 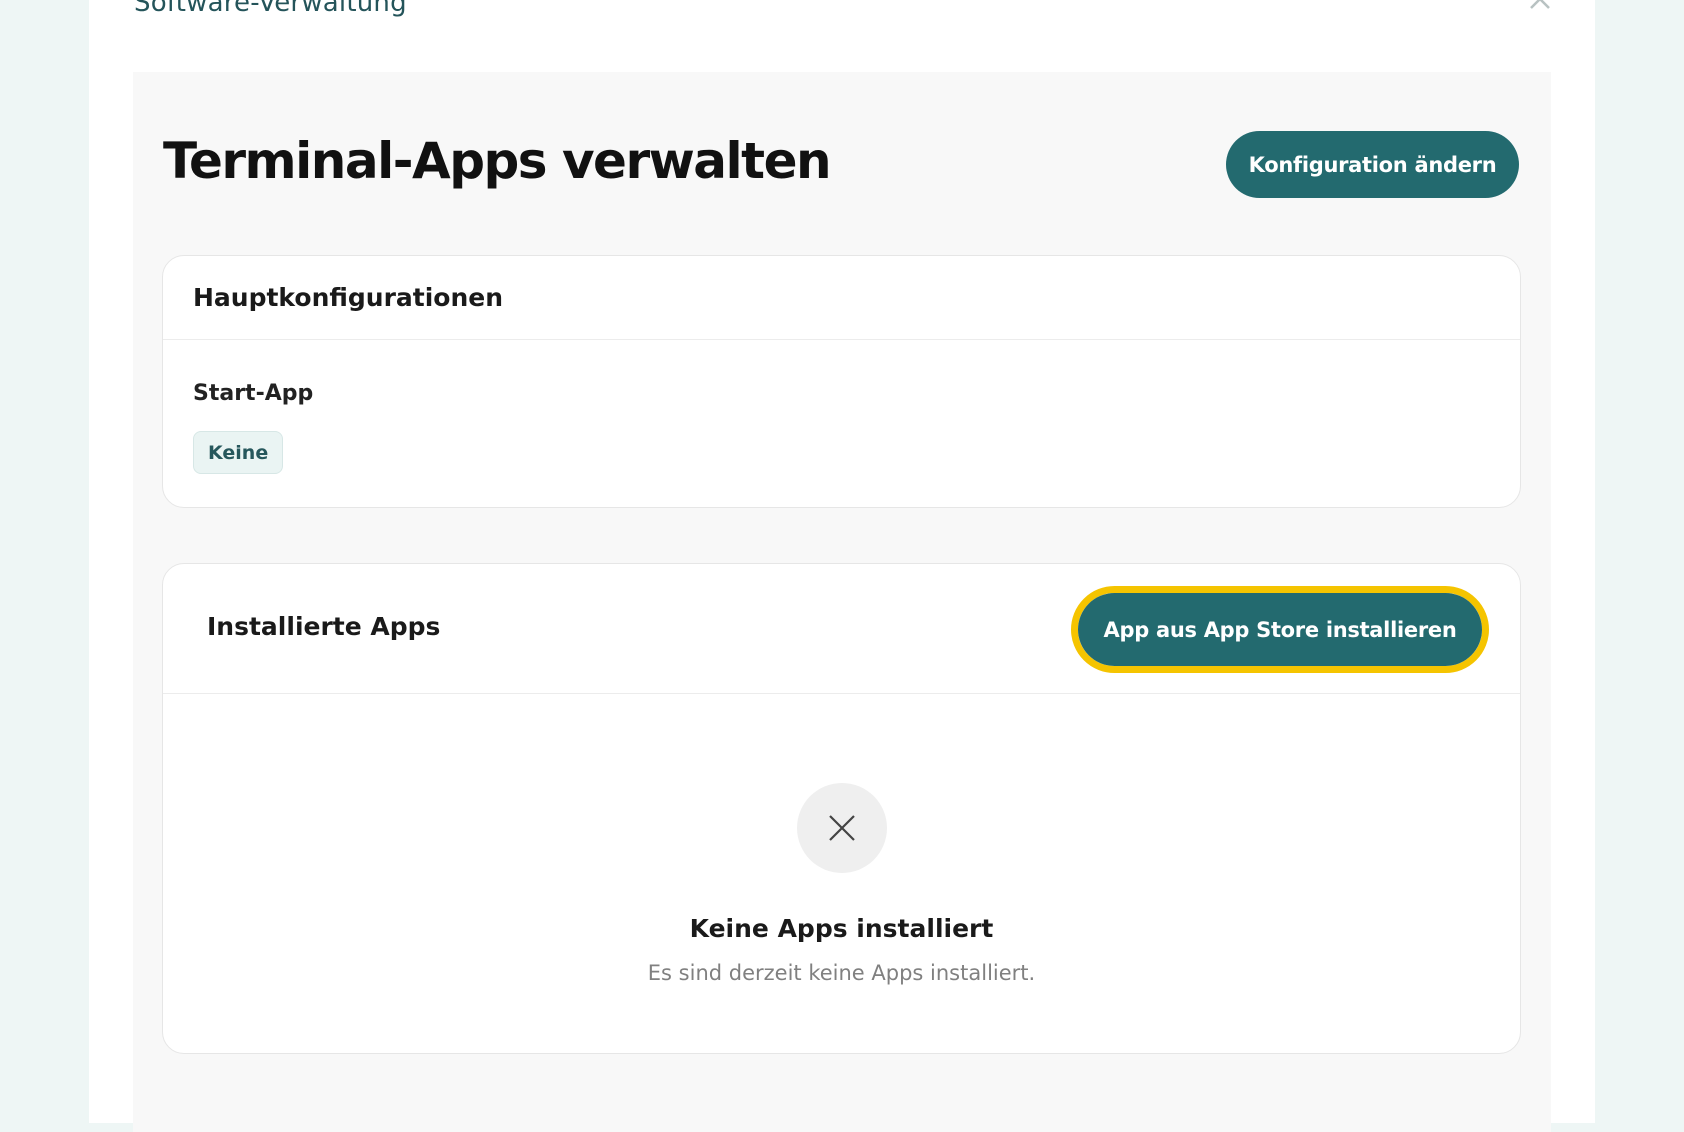 I want to click on start-app-label: Start-App, so click(x=253, y=393).